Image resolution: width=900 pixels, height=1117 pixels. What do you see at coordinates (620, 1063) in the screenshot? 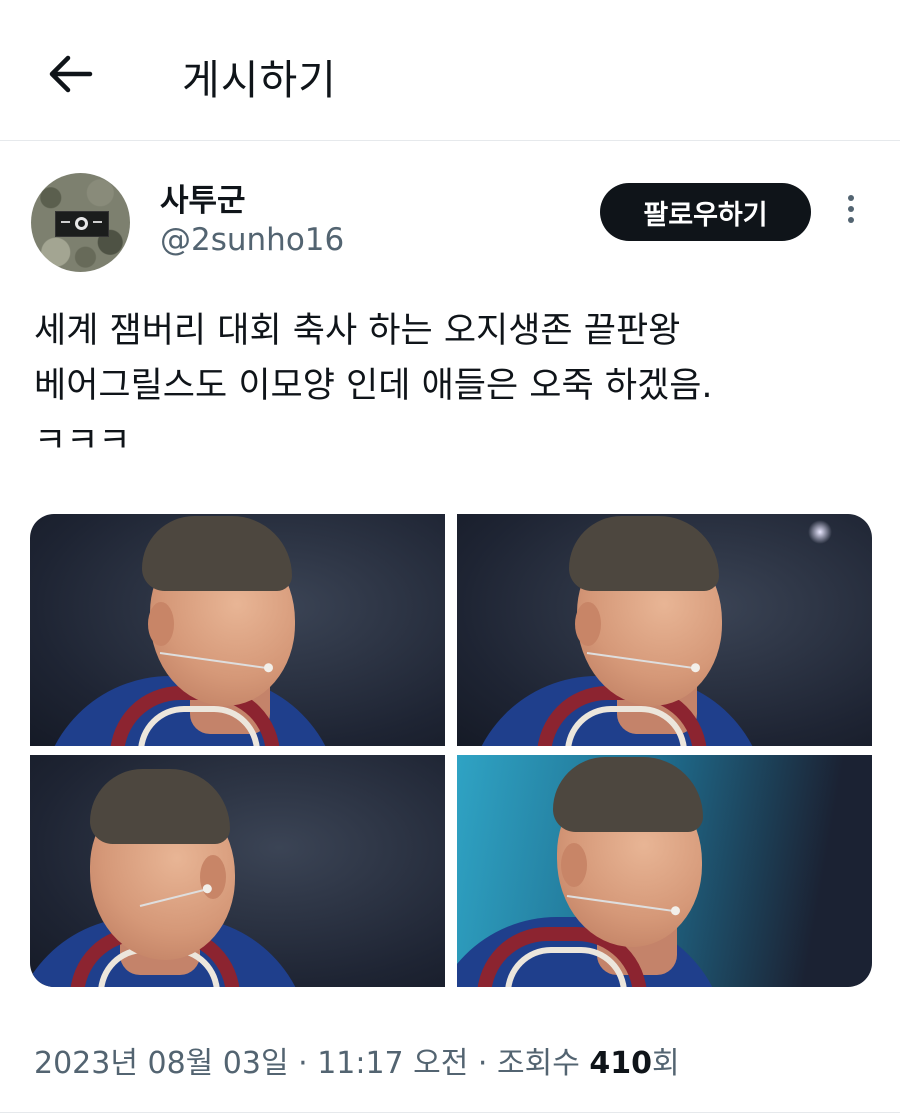
I see `views-count: 410` at bounding box center [620, 1063].